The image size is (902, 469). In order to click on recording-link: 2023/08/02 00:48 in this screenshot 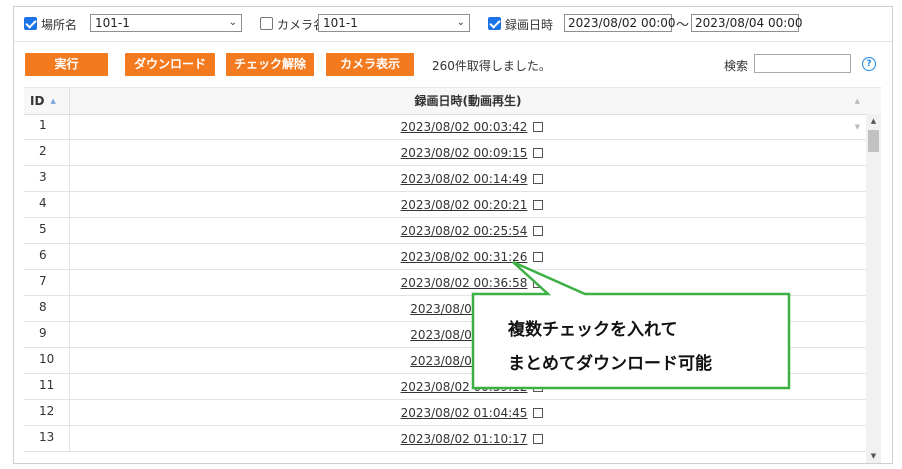, I will do `click(464, 335)`.